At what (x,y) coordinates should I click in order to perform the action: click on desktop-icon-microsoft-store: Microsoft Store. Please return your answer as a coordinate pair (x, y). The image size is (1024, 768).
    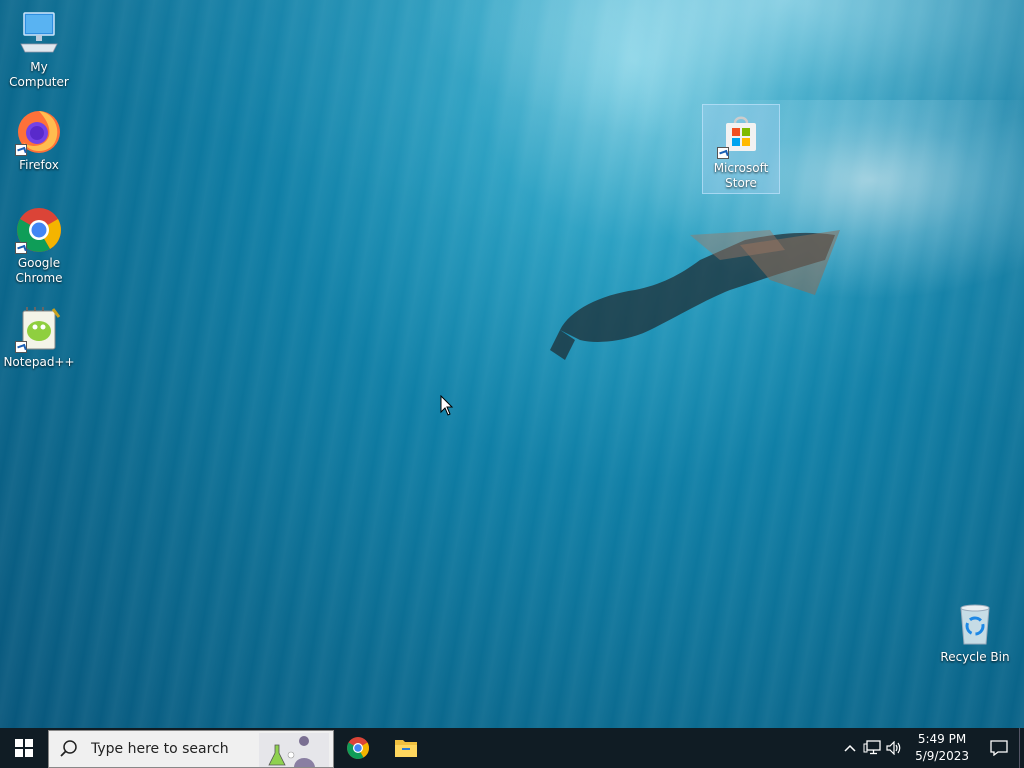
    Looking at the image, I should click on (741, 149).